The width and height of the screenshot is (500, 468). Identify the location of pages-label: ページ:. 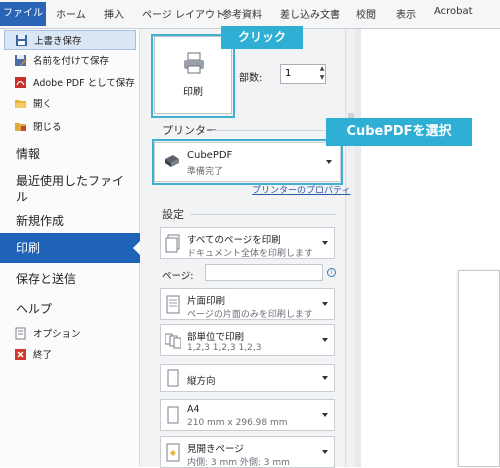
(178, 276).